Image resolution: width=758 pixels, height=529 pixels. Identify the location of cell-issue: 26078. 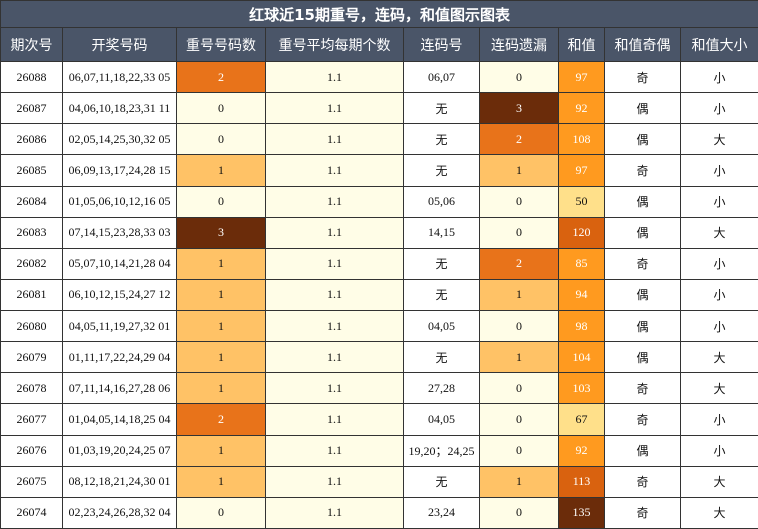
(31, 388).